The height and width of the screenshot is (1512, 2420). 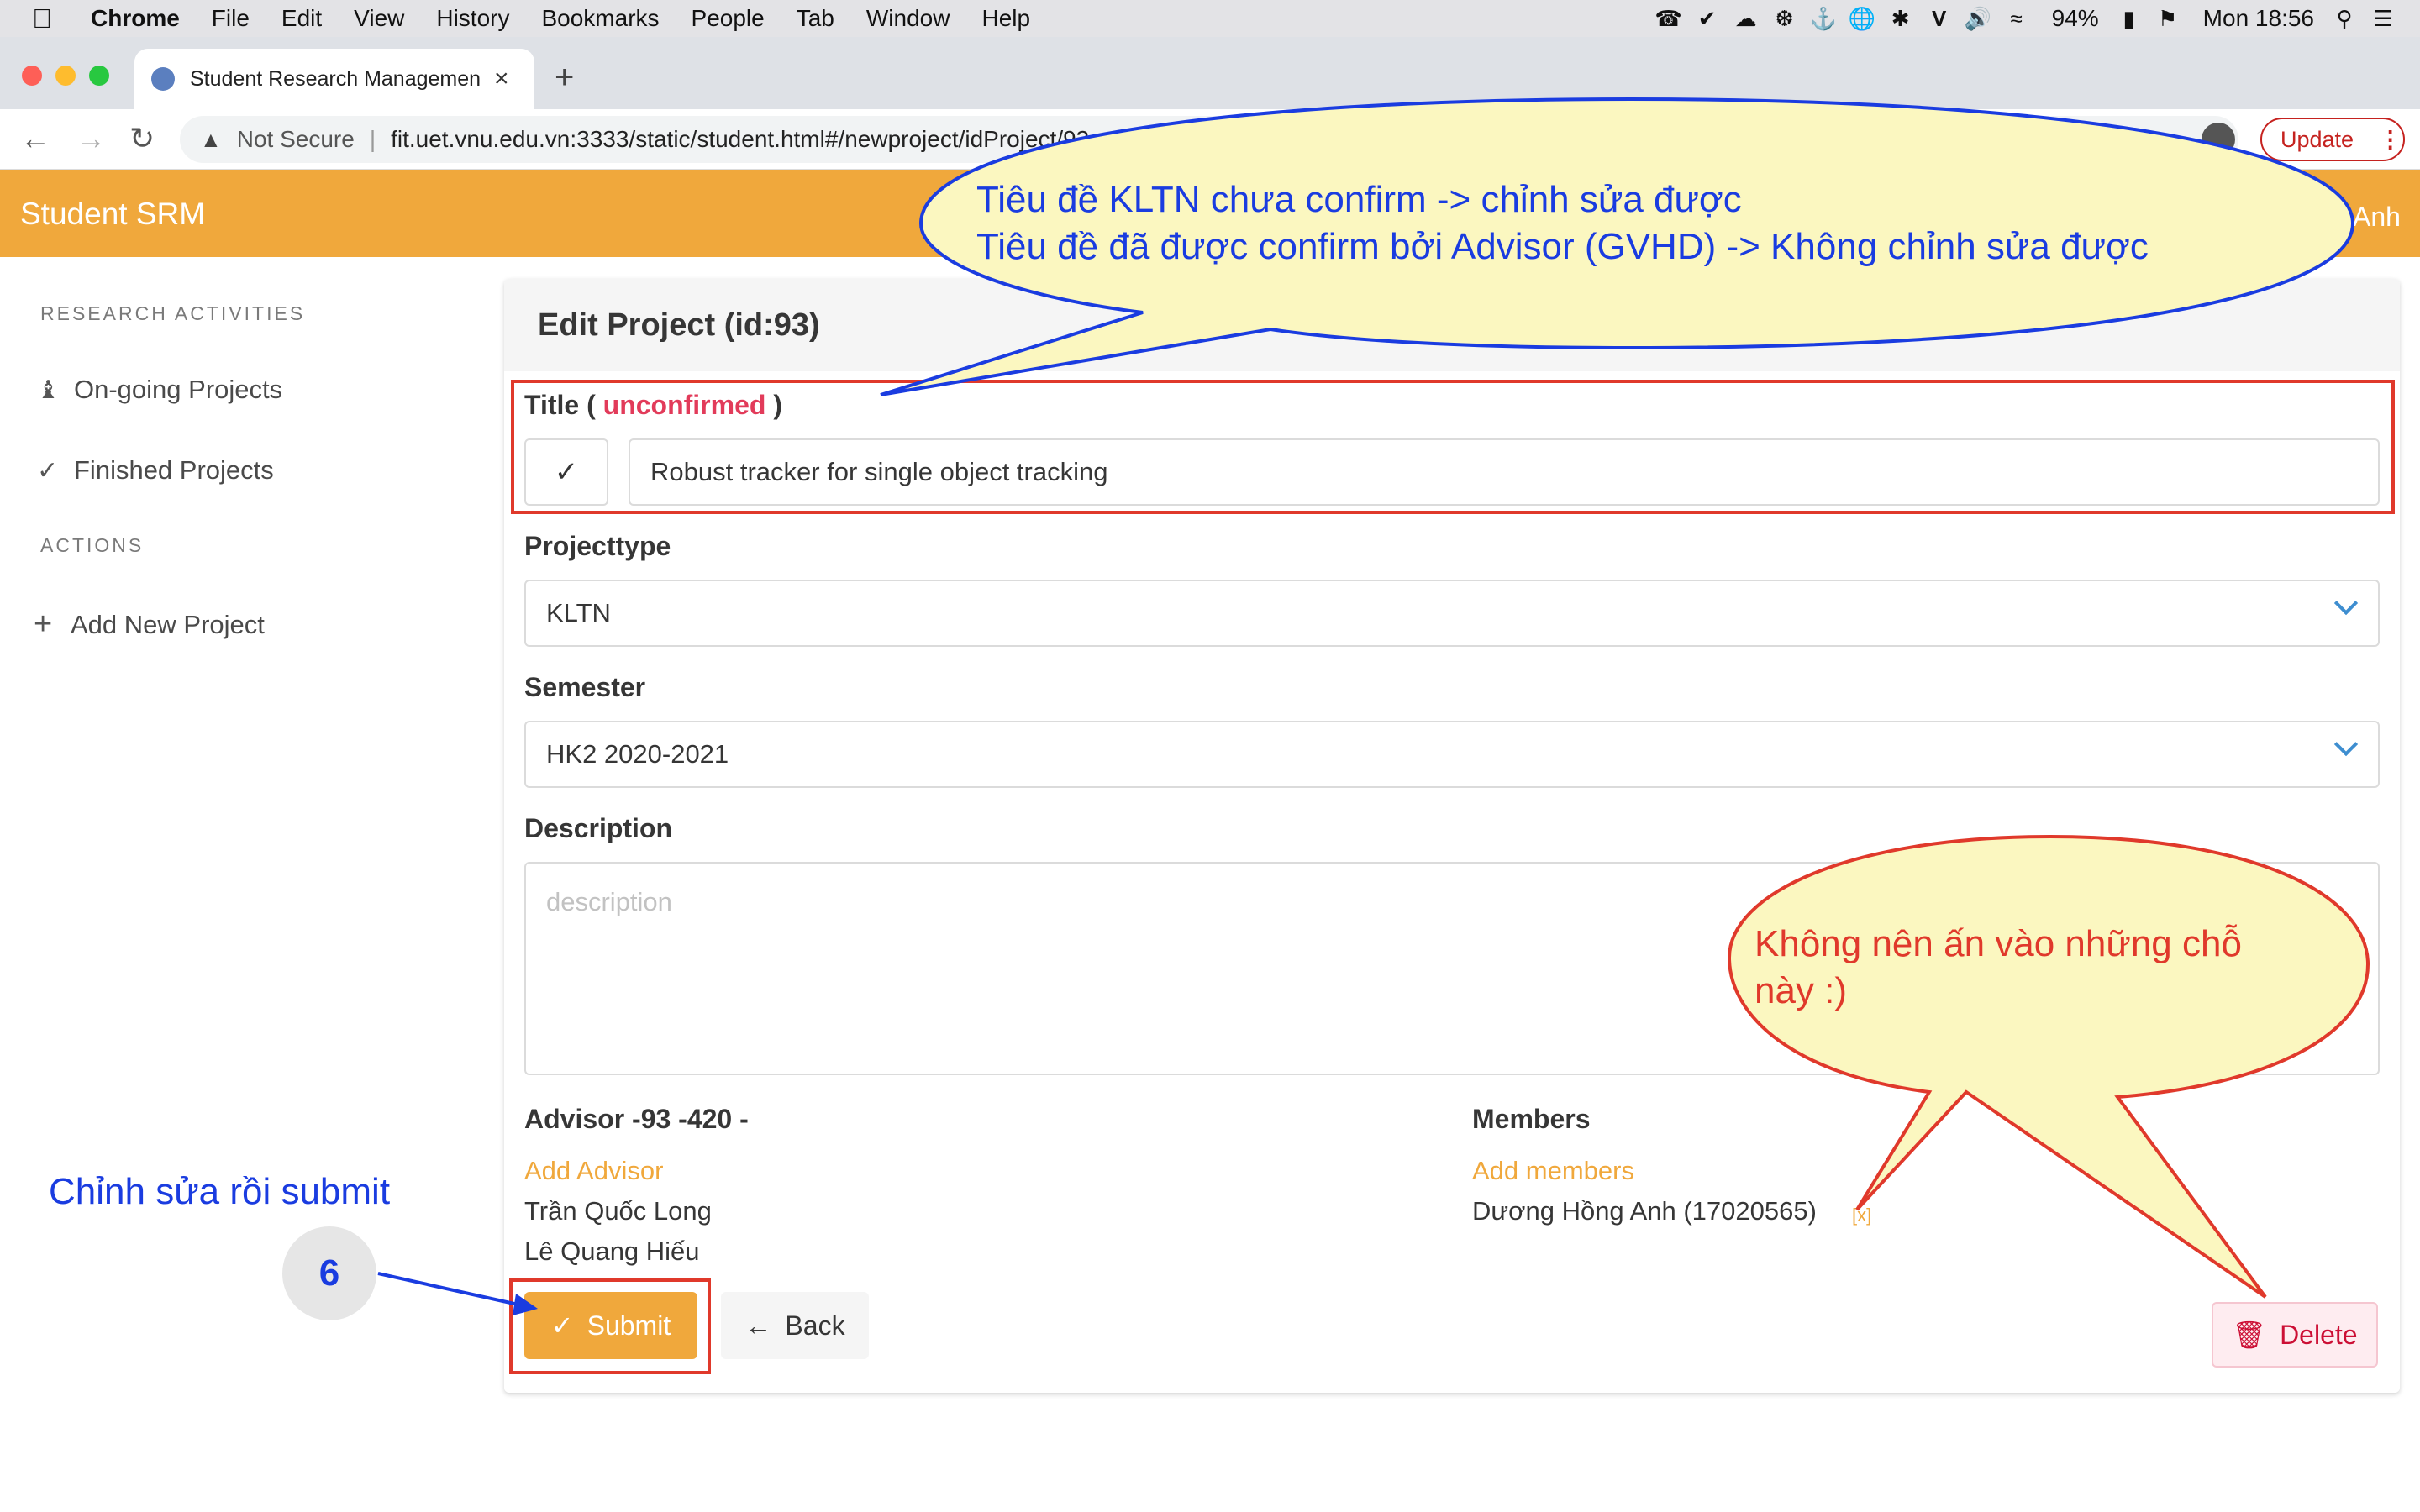 What do you see at coordinates (1998, 967) in the screenshot?
I see `red-callout-text: Không nên ấn vào những chỗ này :)` at bounding box center [1998, 967].